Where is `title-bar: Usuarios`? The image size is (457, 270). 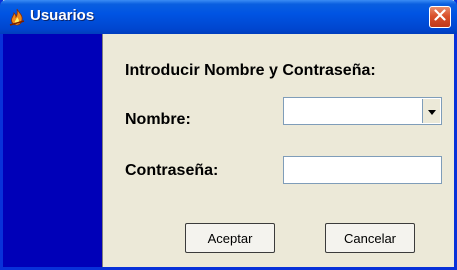 title-bar: Usuarios is located at coordinates (228, 17).